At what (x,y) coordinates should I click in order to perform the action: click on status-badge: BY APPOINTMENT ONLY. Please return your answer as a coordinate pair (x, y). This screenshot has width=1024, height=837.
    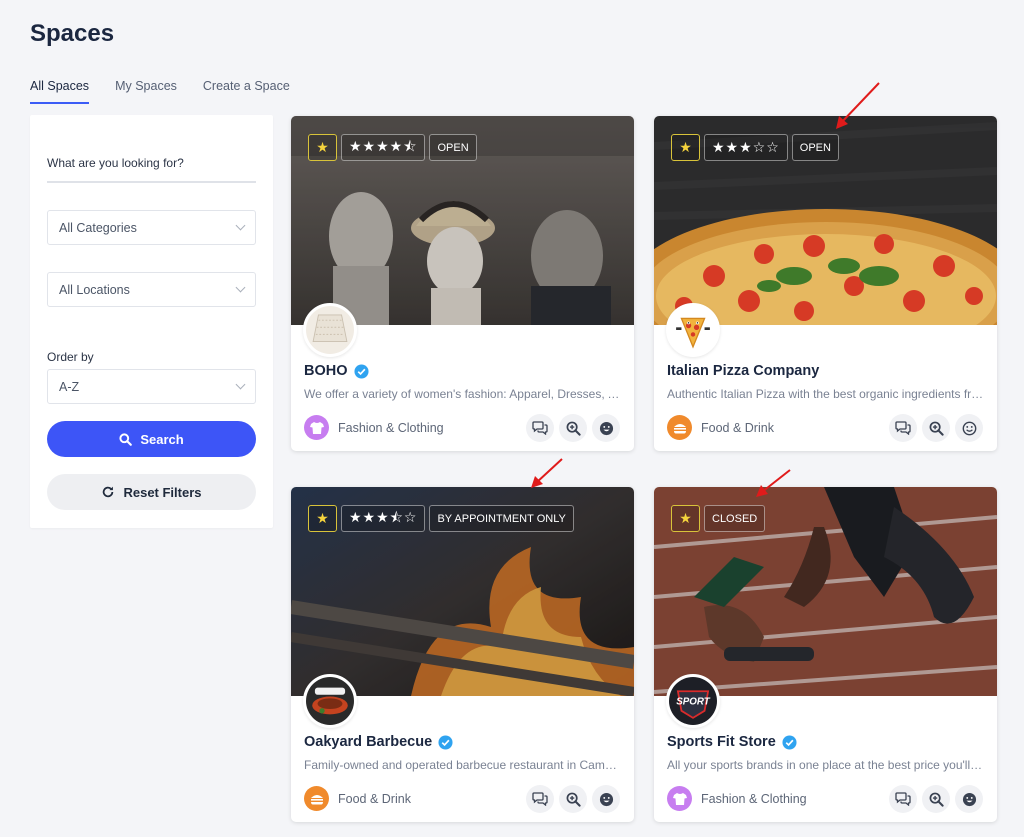
    Looking at the image, I should click on (501, 518).